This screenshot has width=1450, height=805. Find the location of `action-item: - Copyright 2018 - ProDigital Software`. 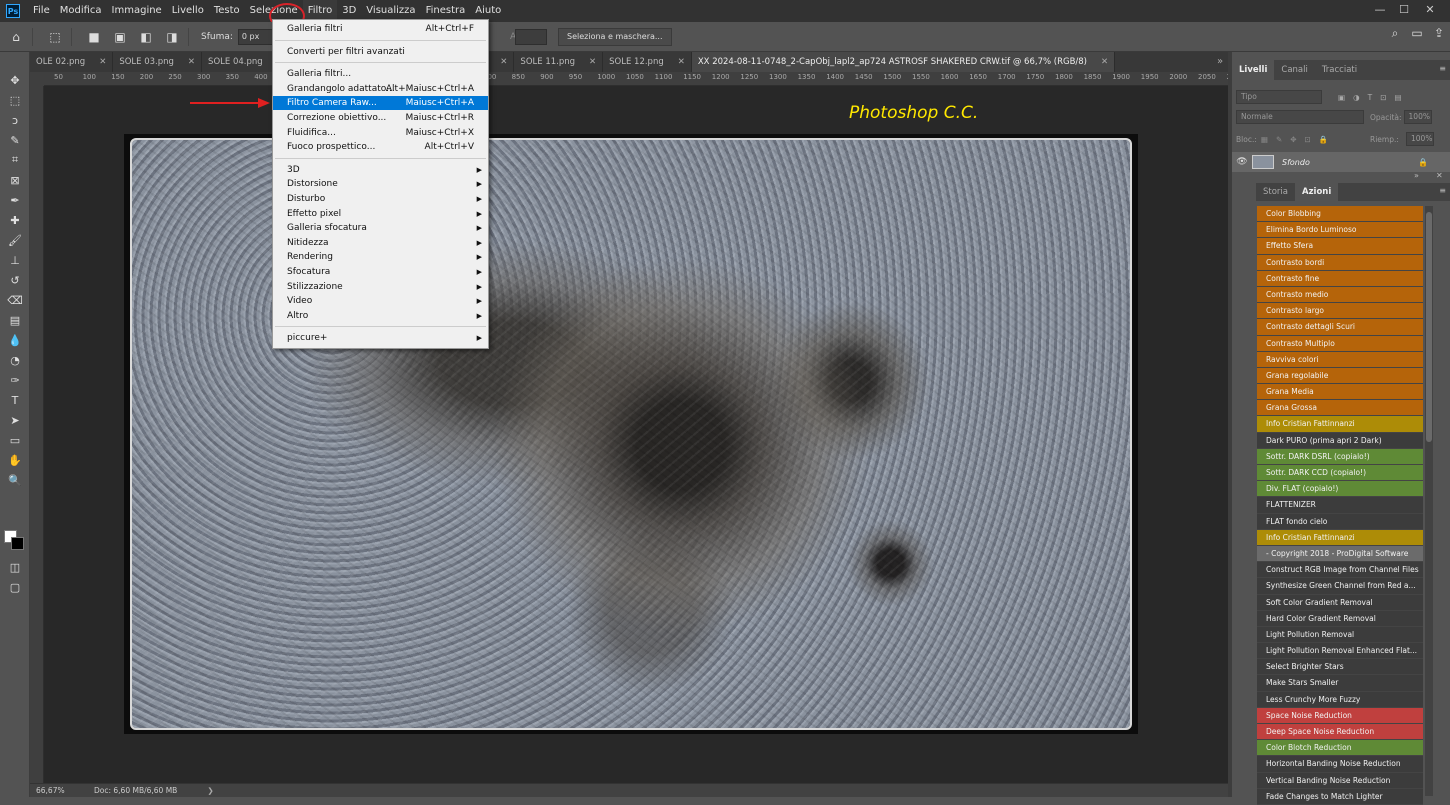

action-item: - Copyright 2018 - ProDigital Software is located at coordinates (1340, 554).